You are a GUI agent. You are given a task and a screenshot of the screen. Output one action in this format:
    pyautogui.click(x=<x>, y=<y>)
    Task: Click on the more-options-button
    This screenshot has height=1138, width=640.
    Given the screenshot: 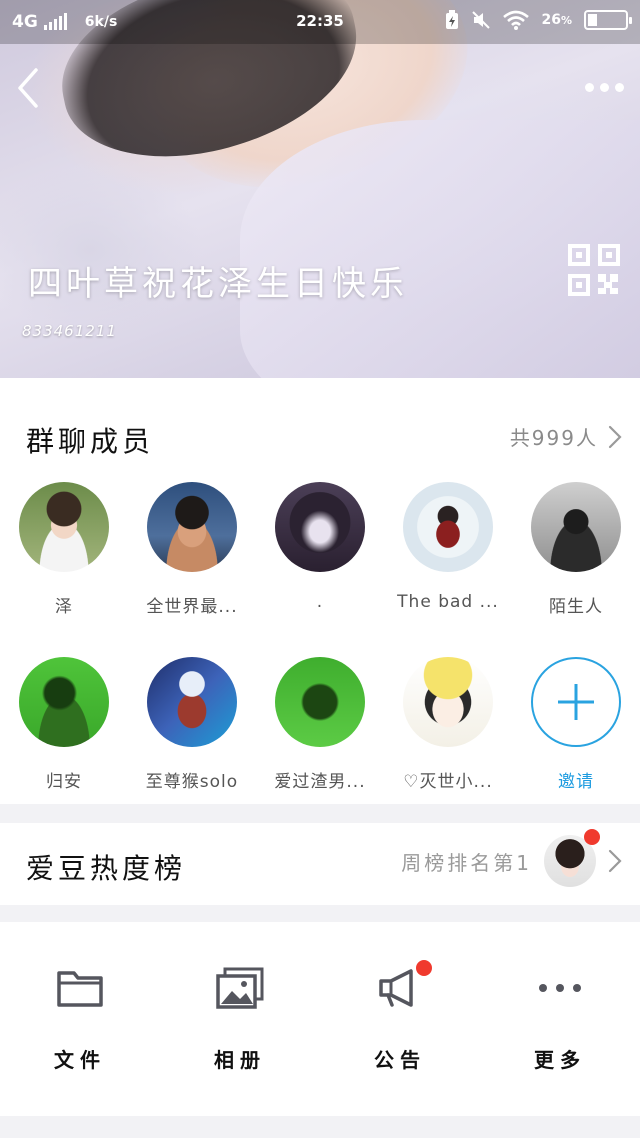 What is the action you would take?
    pyautogui.click(x=604, y=87)
    